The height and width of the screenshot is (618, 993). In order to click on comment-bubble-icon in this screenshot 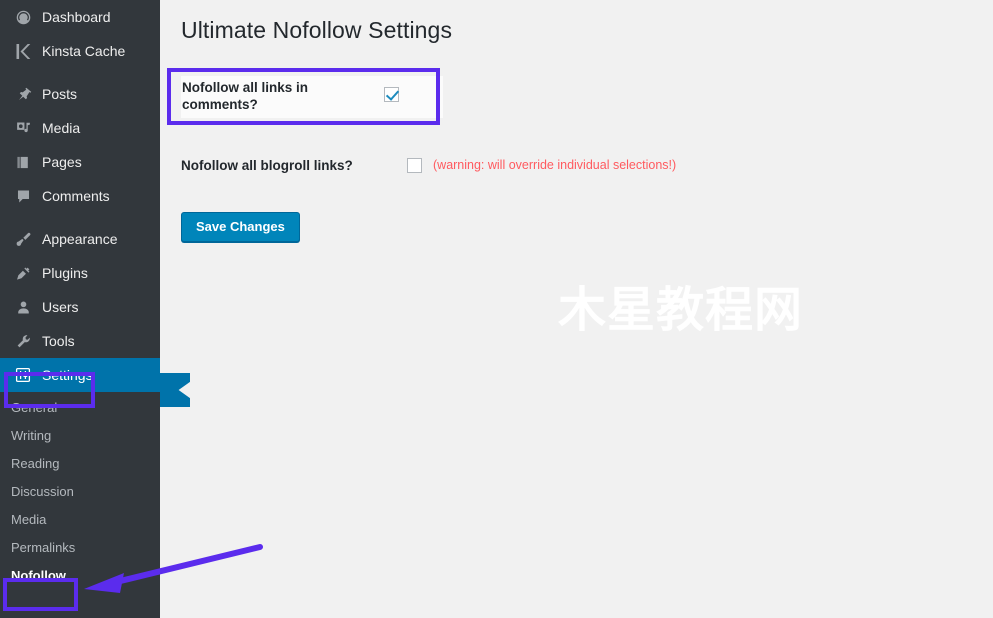, I will do `click(23, 196)`.